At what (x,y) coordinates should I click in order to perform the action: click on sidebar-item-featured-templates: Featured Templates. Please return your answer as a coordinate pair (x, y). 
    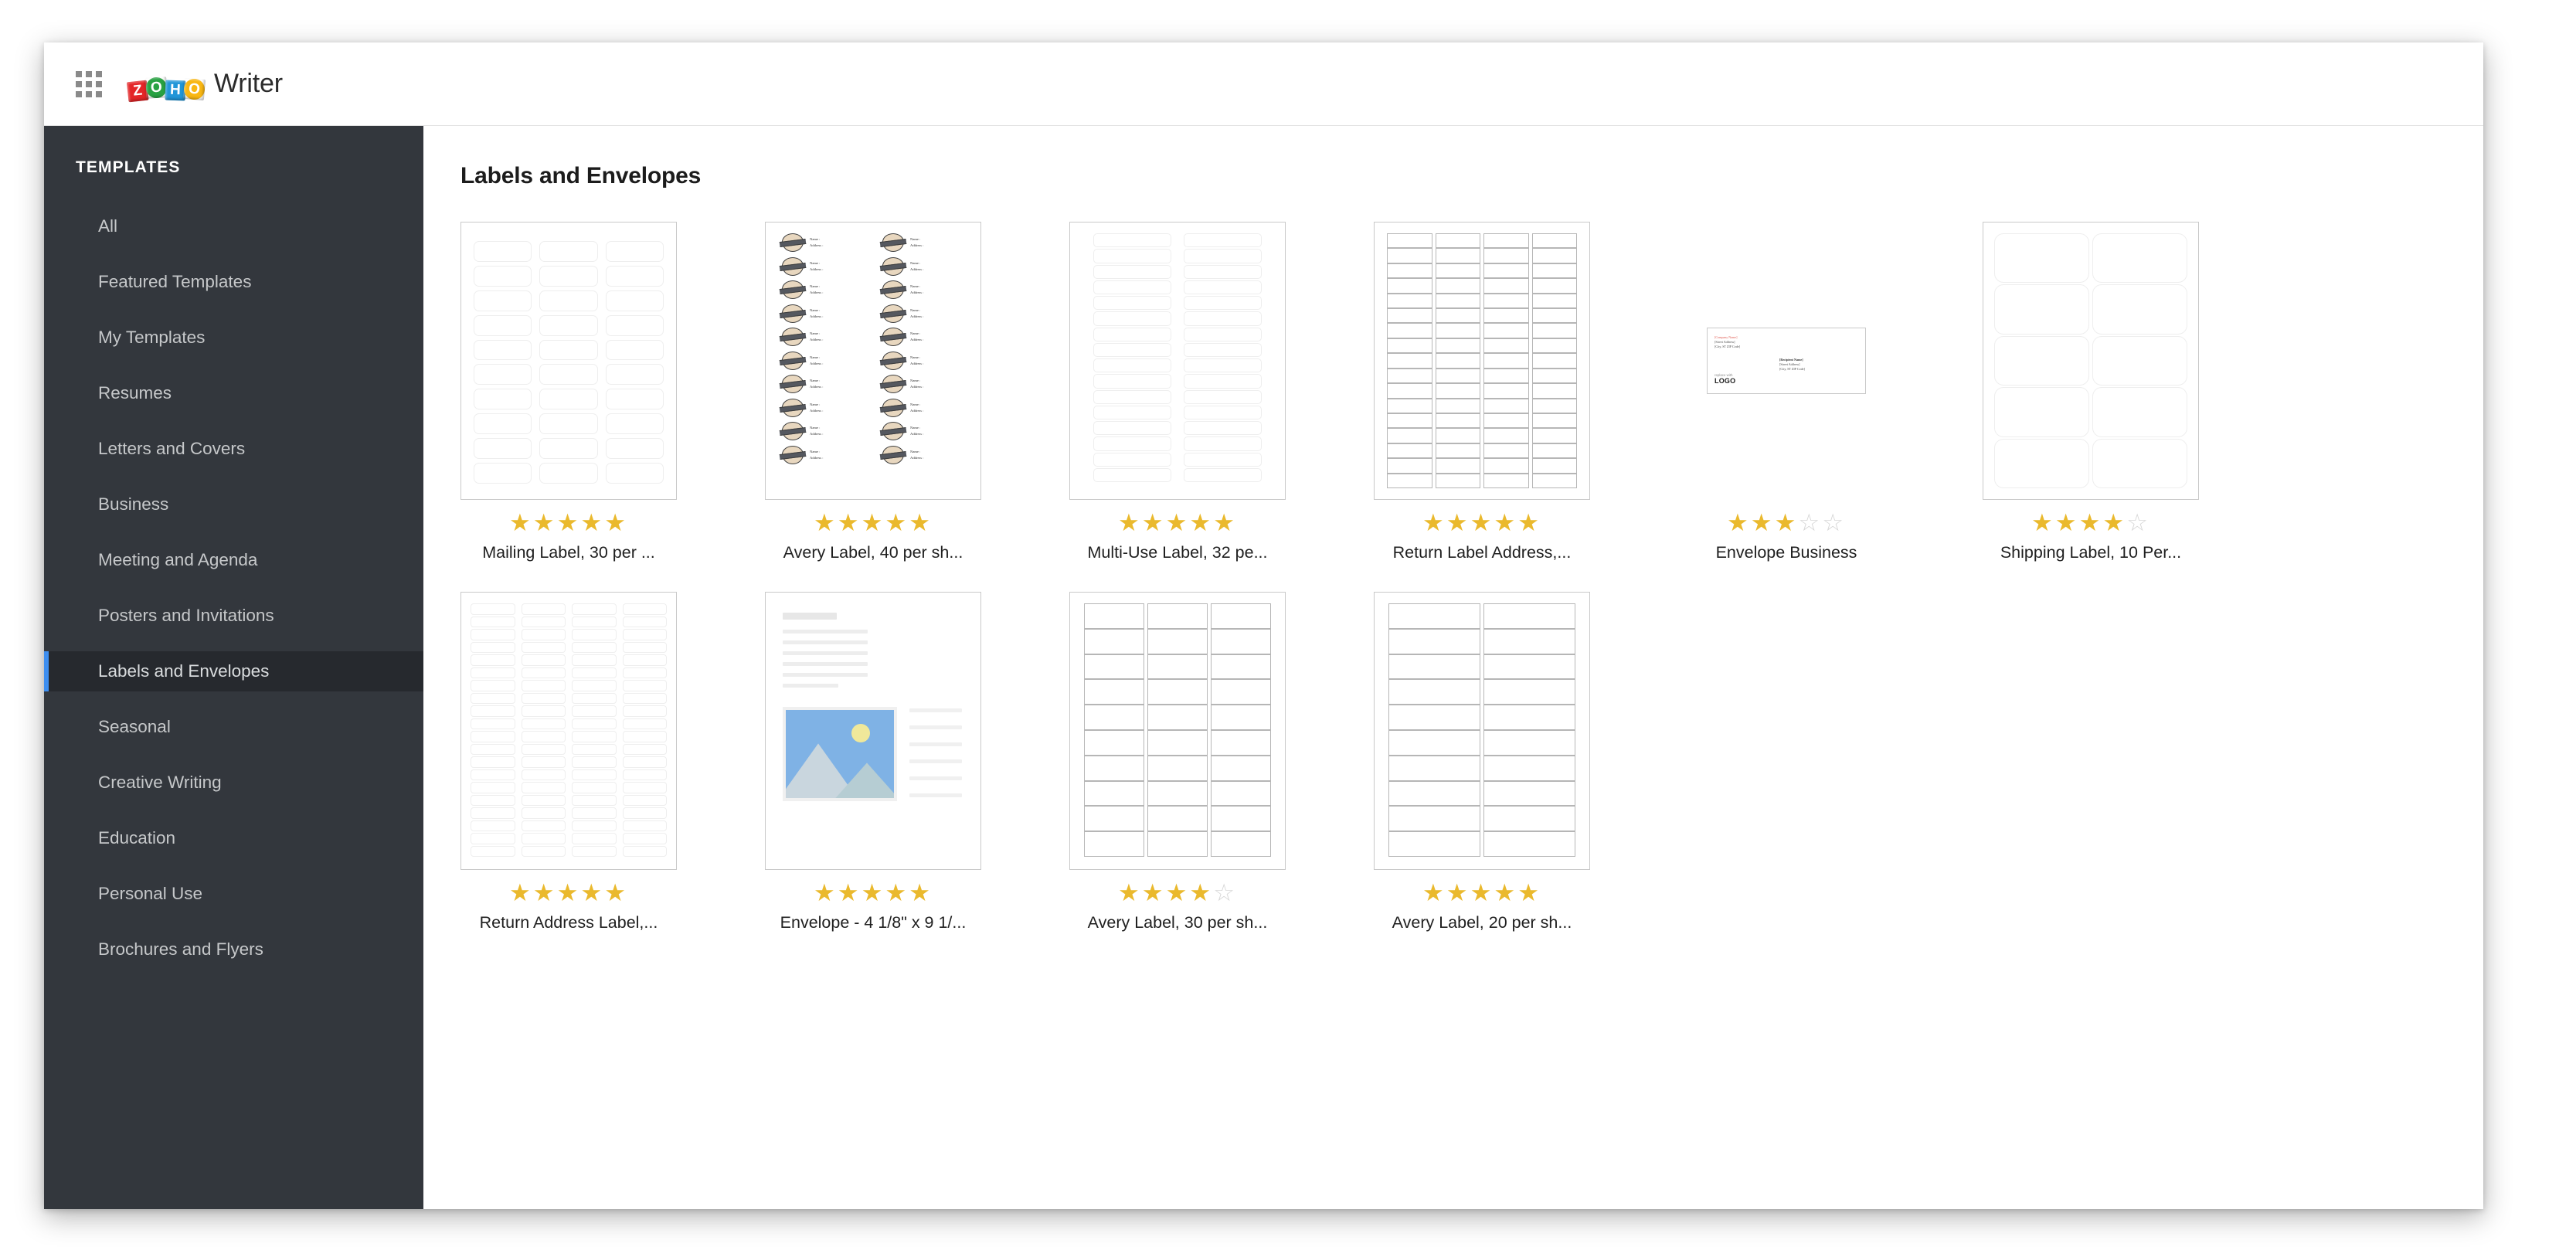
    Looking at the image, I should click on (233, 282).